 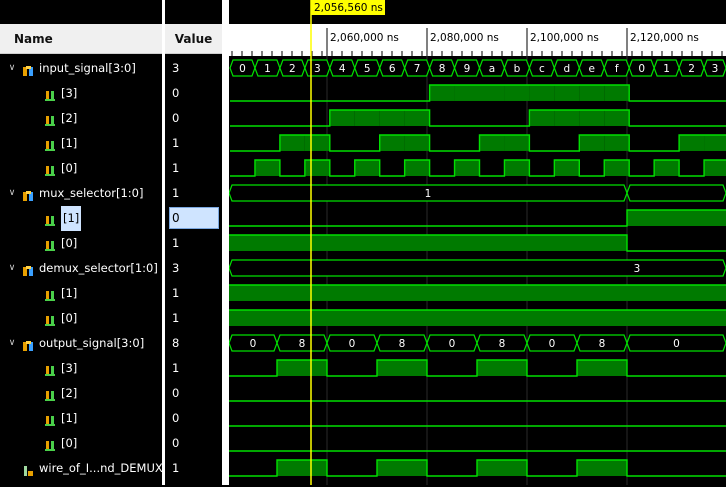 What do you see at coordinates (317, 69) in the screenshot?
I see `bus-value-label: 3` at bounding box center [317, 69].